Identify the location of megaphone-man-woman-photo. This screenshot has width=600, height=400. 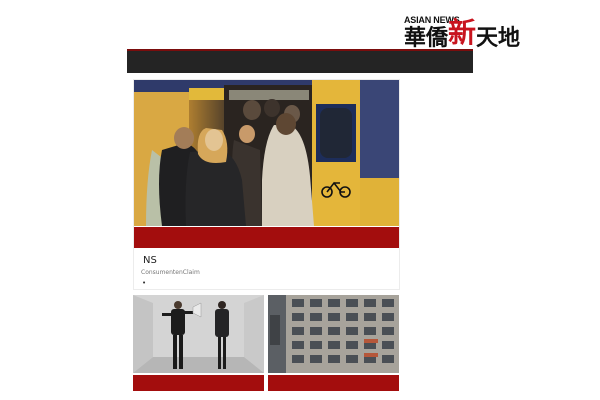
(198, 334).